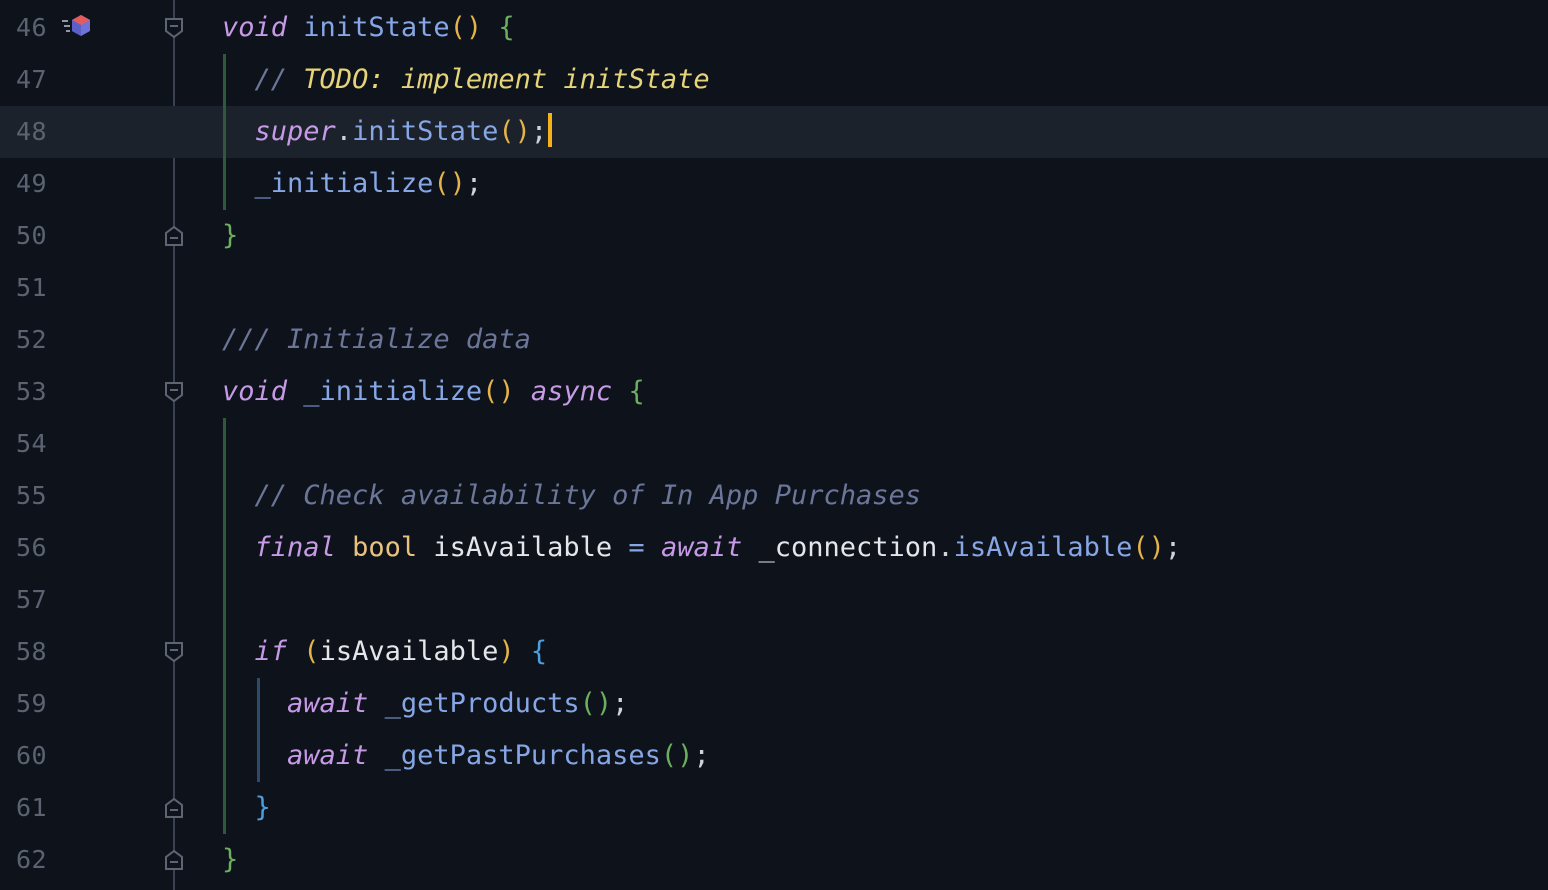 This screenshot has height=890, width=1548. What do you see at coordinates (32, 287) in the screenshot?
I see `line-number: 51` at bounding box center [32, 287].